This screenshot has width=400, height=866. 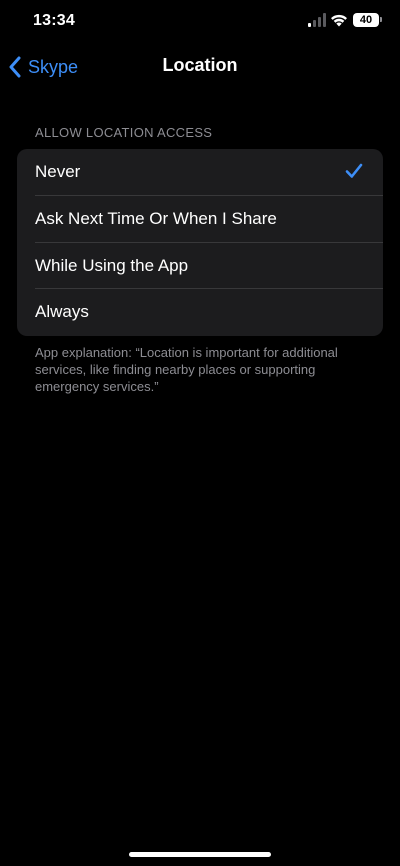 I want to click on option-ask-next-time: Ask Next Time Or When I Share, so click(x=200, y=219).